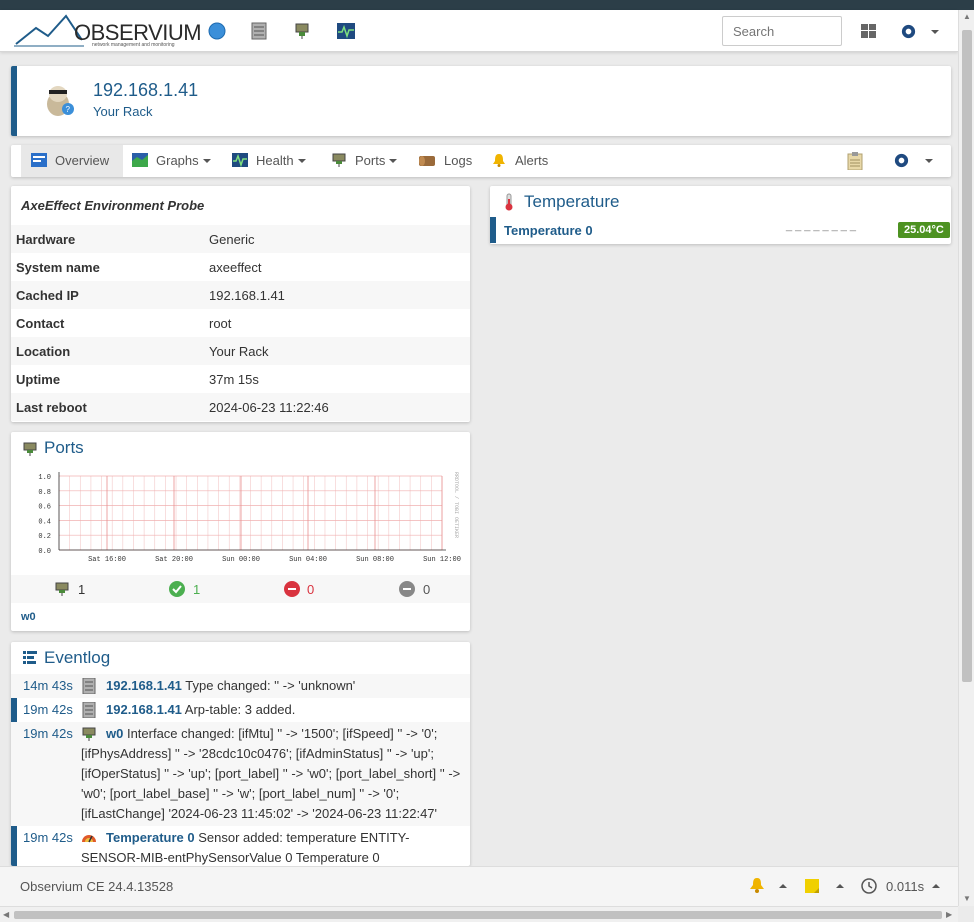 The height and width of the screenshot is (922, 974). I want to click on device-location: Your Rack, so click(123, 111).